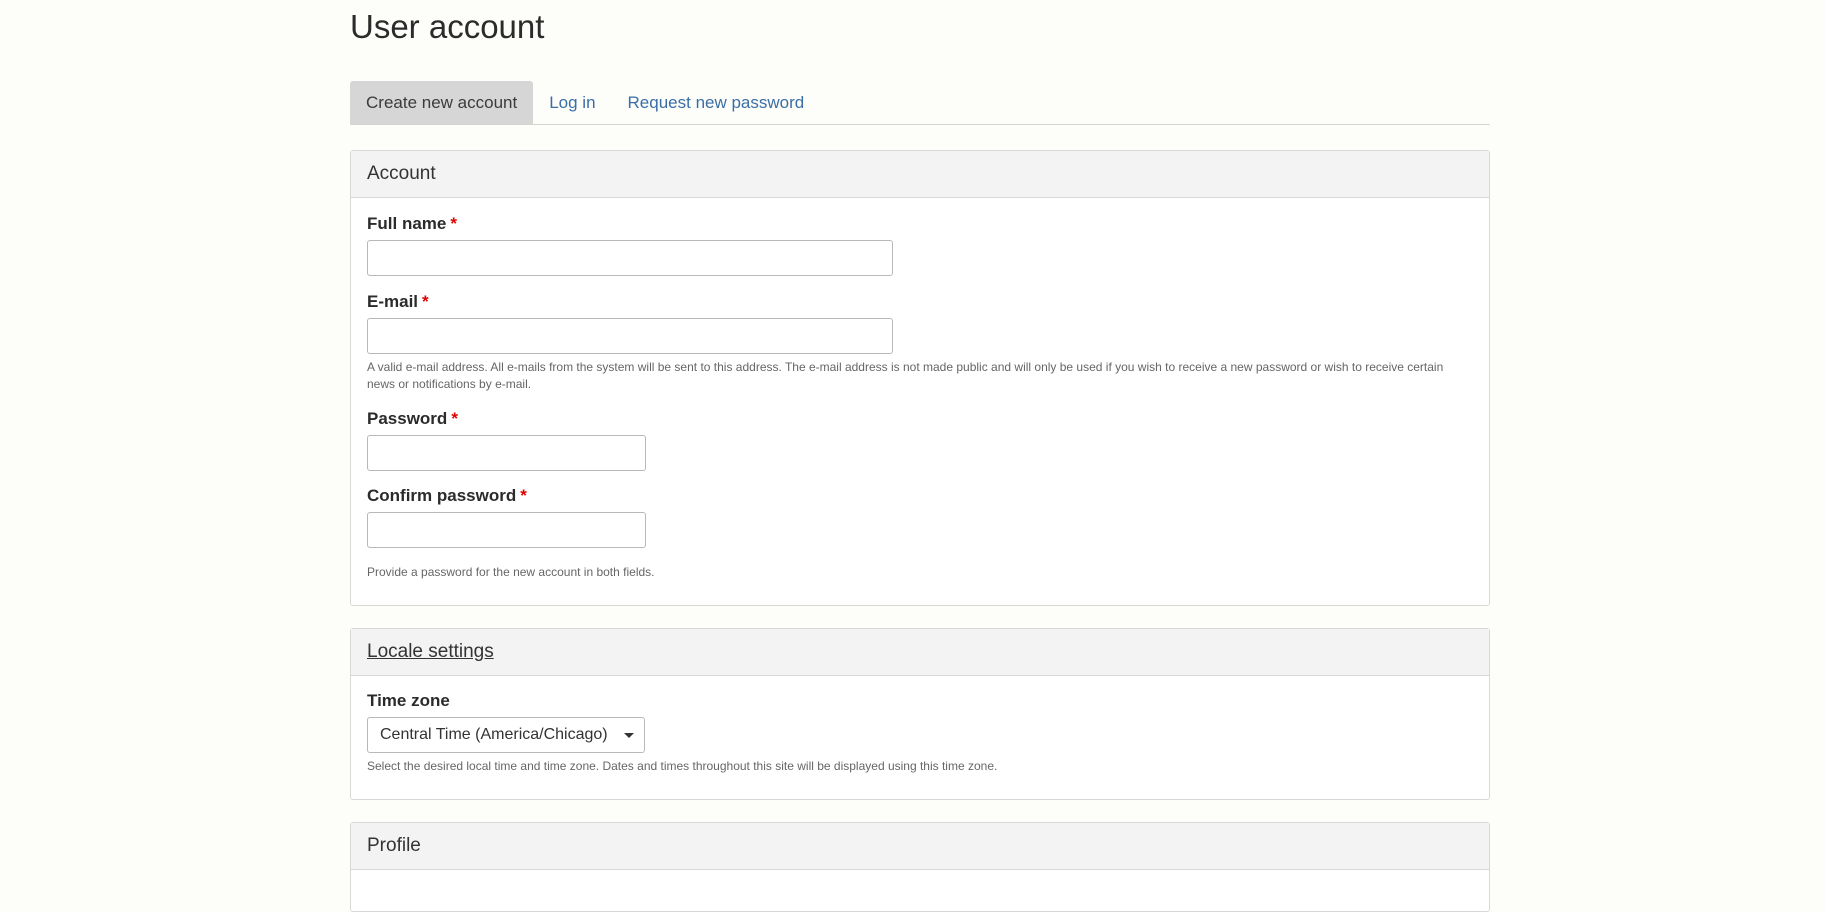 The width and height of the screenshot is (1826, 912). Describe the element at coordinates (494, 734) in the screenshot. I see `time-zone-selected-value: Central Time (America/Chicago)` at that location.